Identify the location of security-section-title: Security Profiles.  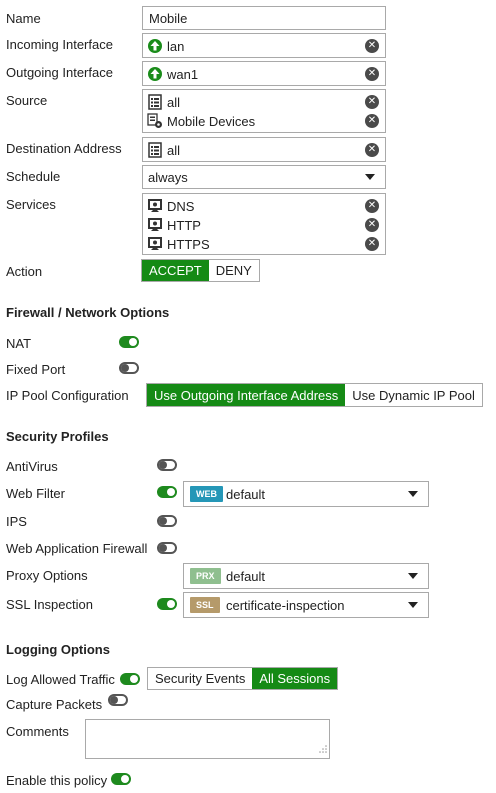
(57, 436).